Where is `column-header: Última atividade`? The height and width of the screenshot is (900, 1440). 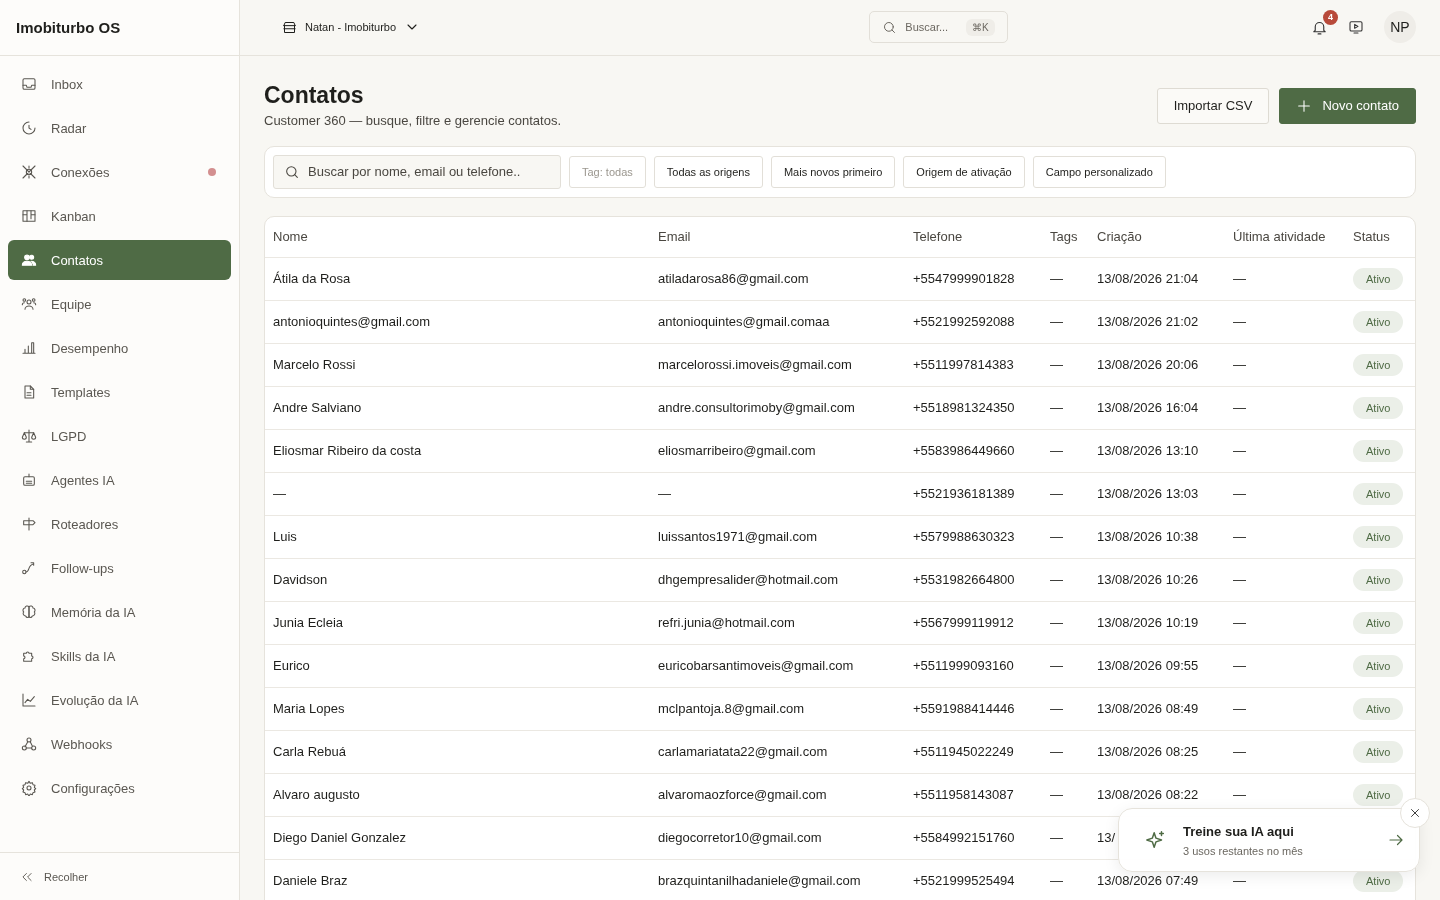
column-header: Última atividade is located at coordinates (1279, 237).